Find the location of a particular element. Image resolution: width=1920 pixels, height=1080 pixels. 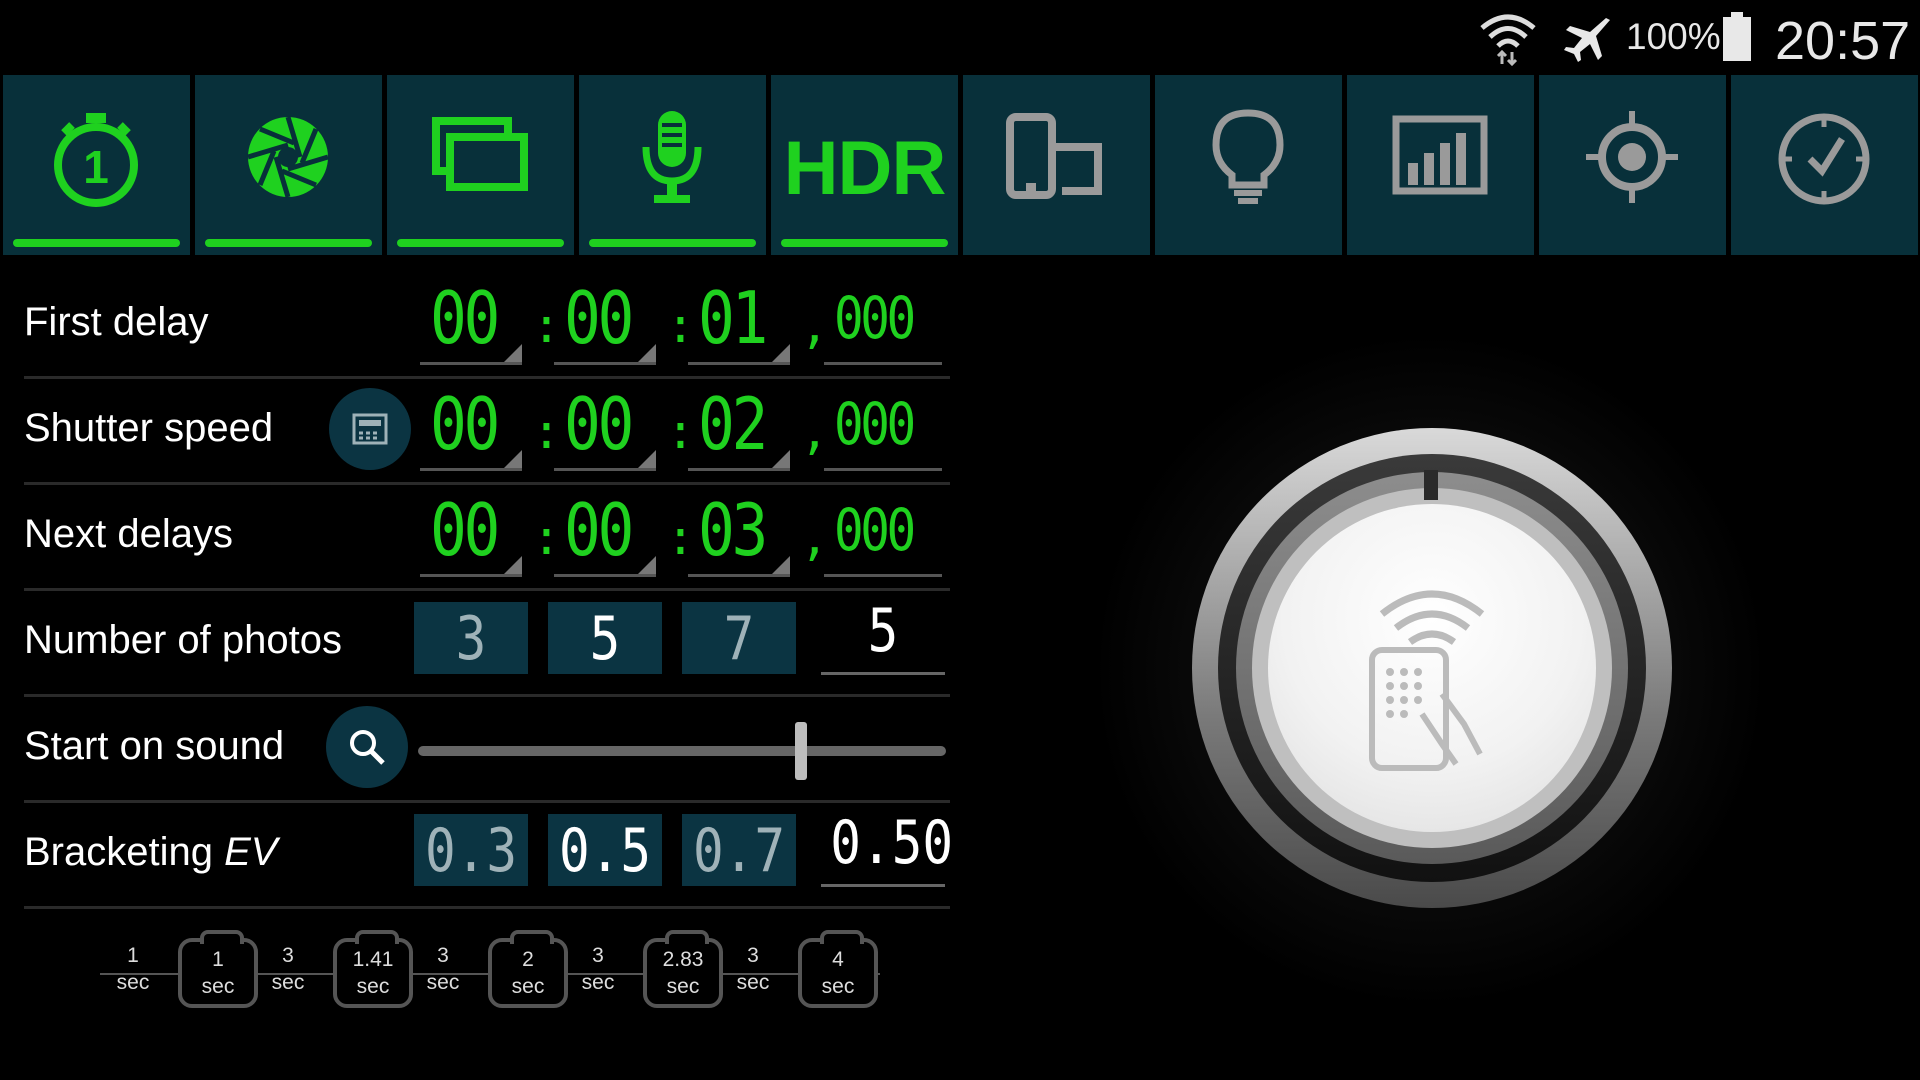

svg-text: 1 is located at coordinates (96, 167).